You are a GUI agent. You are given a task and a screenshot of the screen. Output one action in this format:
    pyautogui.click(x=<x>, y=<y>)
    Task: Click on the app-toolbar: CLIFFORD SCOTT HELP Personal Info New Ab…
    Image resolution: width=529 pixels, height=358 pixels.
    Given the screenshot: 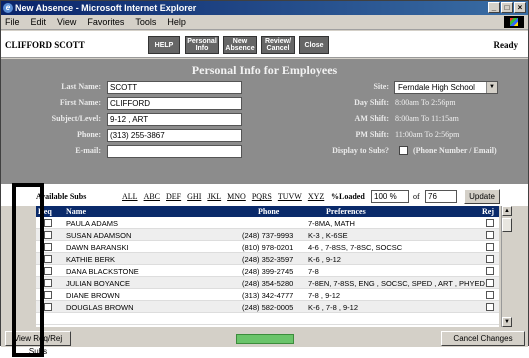 What is the action you would take?
    pyautogui.click(x=264, y=44)
    